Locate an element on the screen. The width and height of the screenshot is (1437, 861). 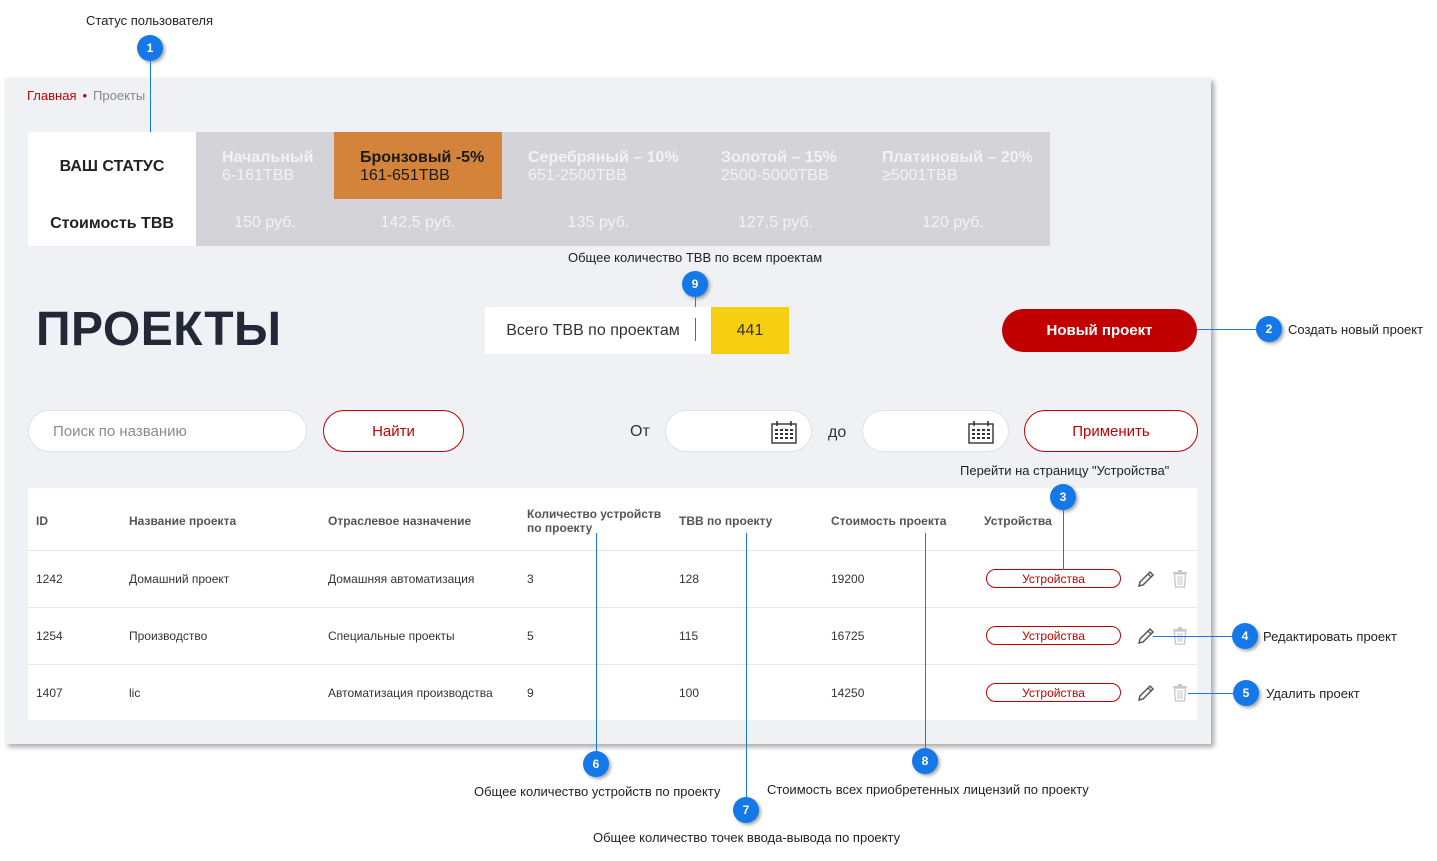
cell-cost: 19200 is located at coordinates (848, 579).